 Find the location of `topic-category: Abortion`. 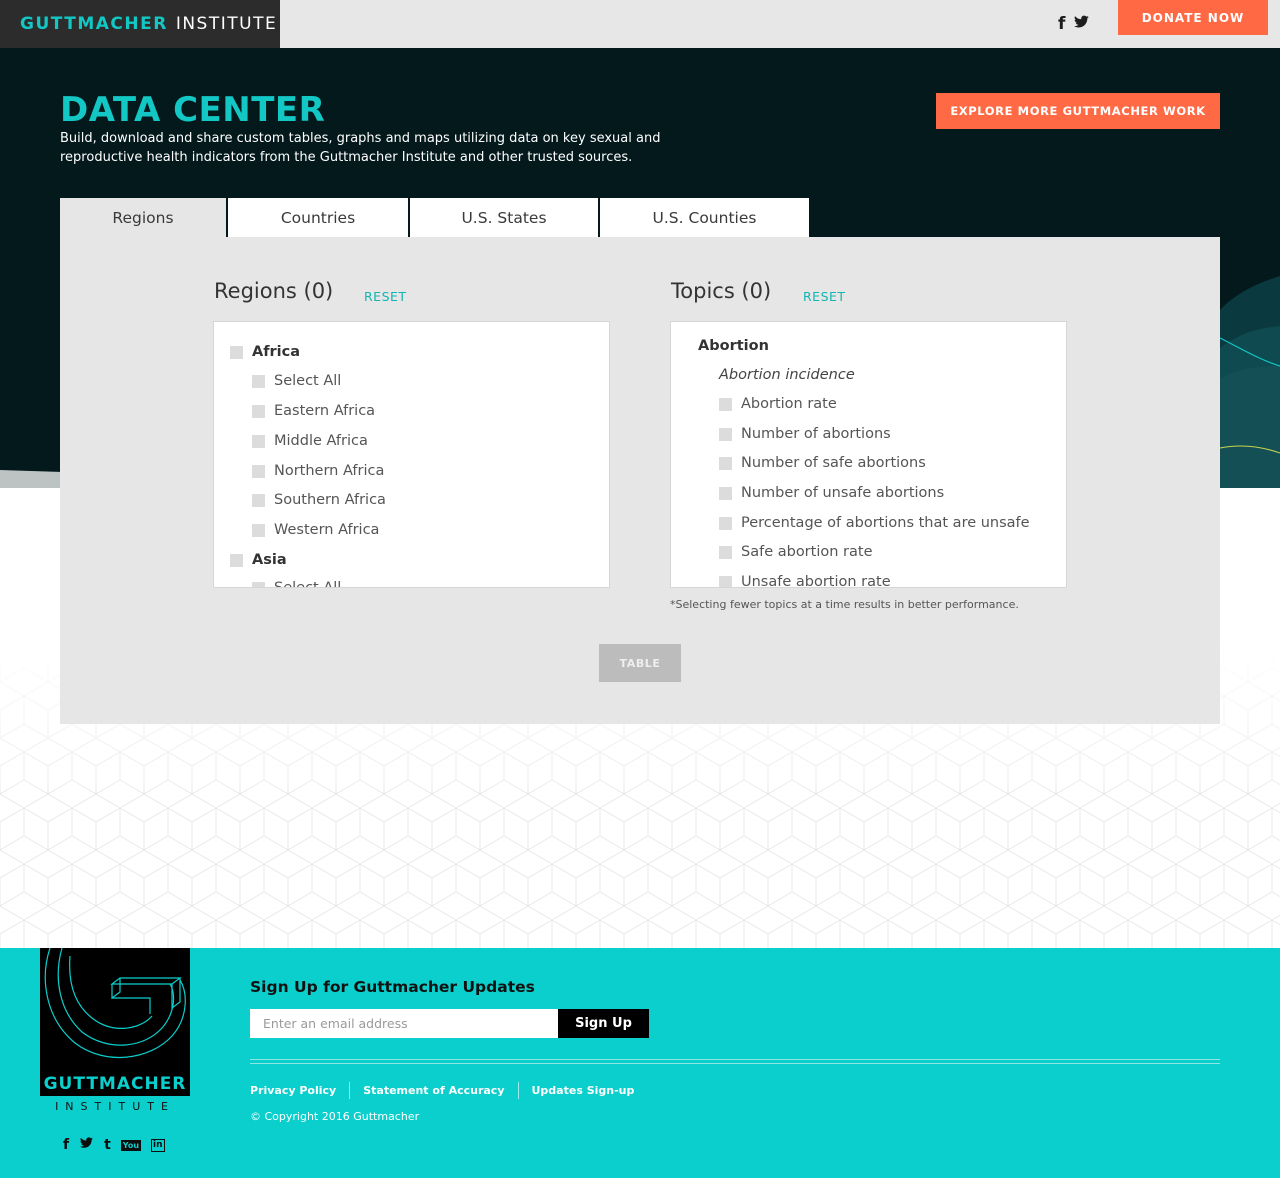

topic-category: Abortion is located at coordinates (733, 346).